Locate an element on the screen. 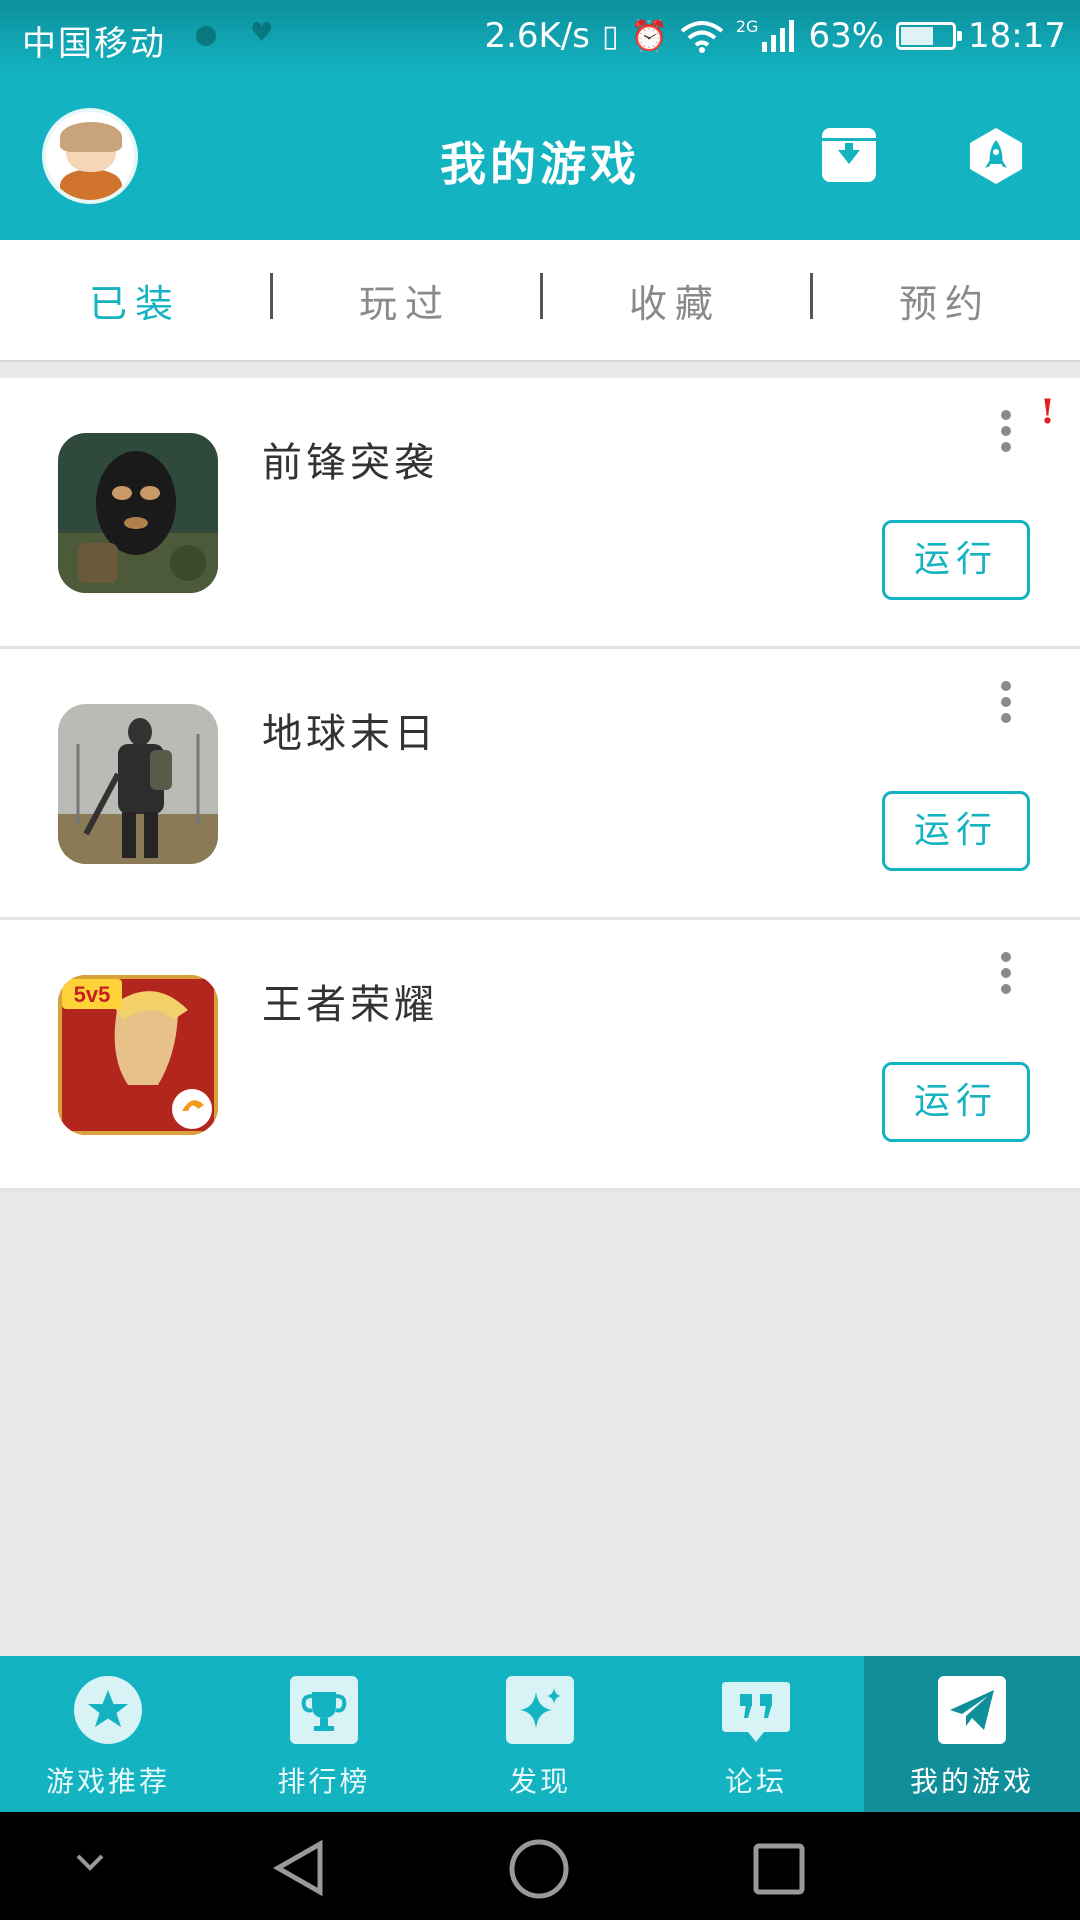 The width and height of the screenshot is (1080, 1920). net-speed: 2.6K/s is located at coordinates (537, 36).